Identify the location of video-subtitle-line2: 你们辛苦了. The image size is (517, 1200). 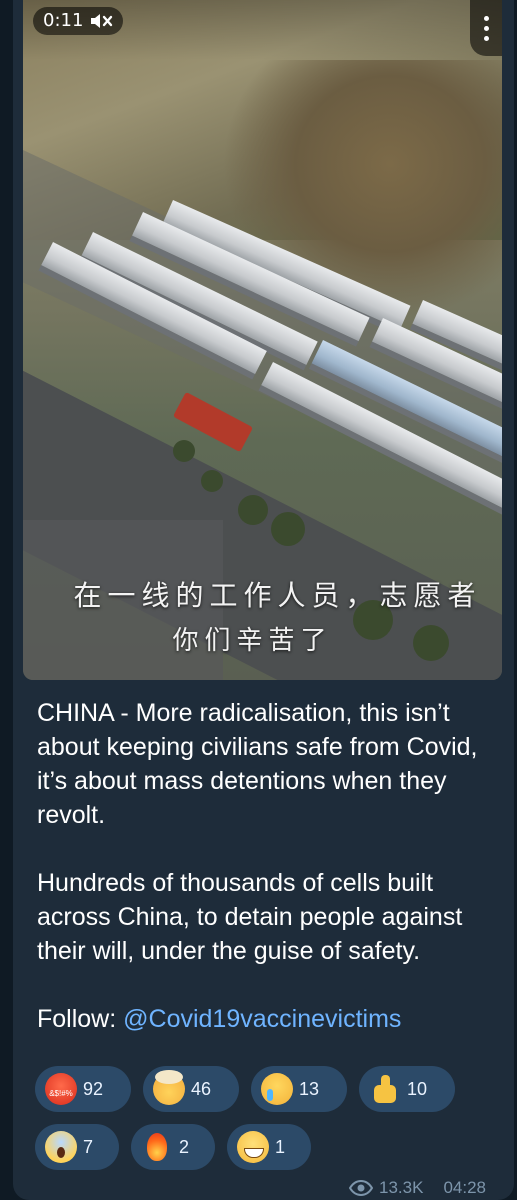
(252, 641).